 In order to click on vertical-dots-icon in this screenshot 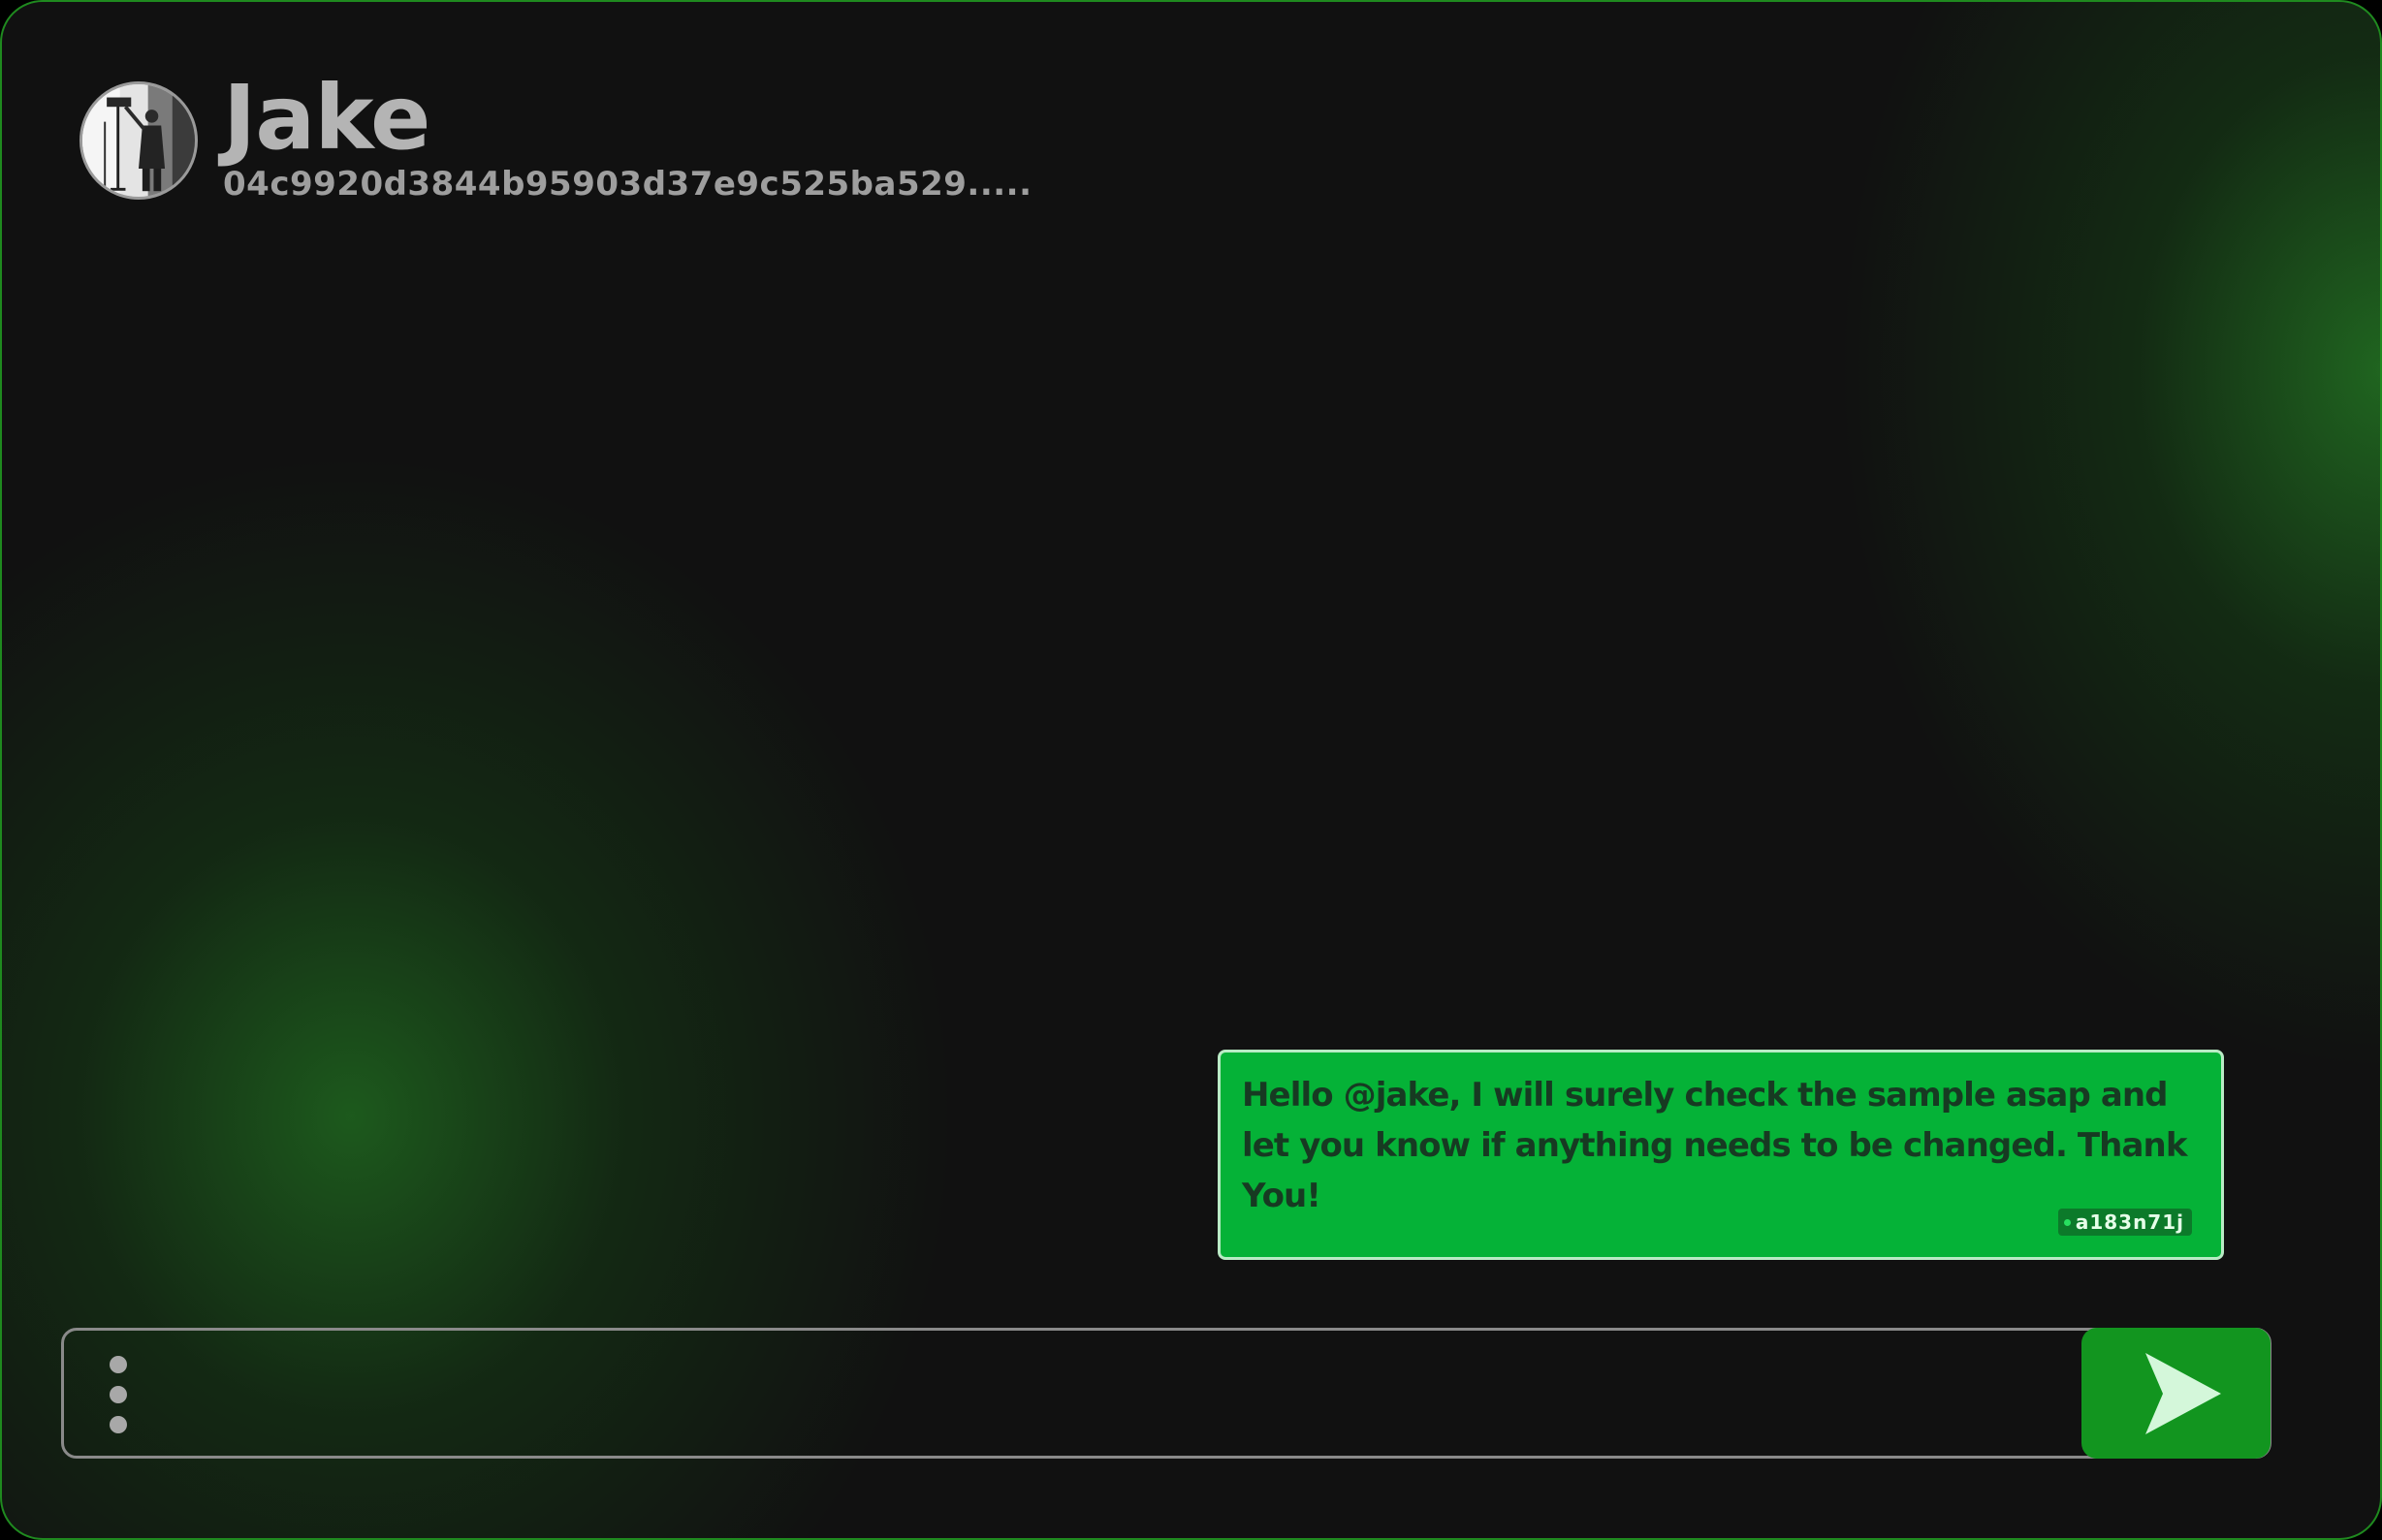, I will do `click(118, 1394)`.